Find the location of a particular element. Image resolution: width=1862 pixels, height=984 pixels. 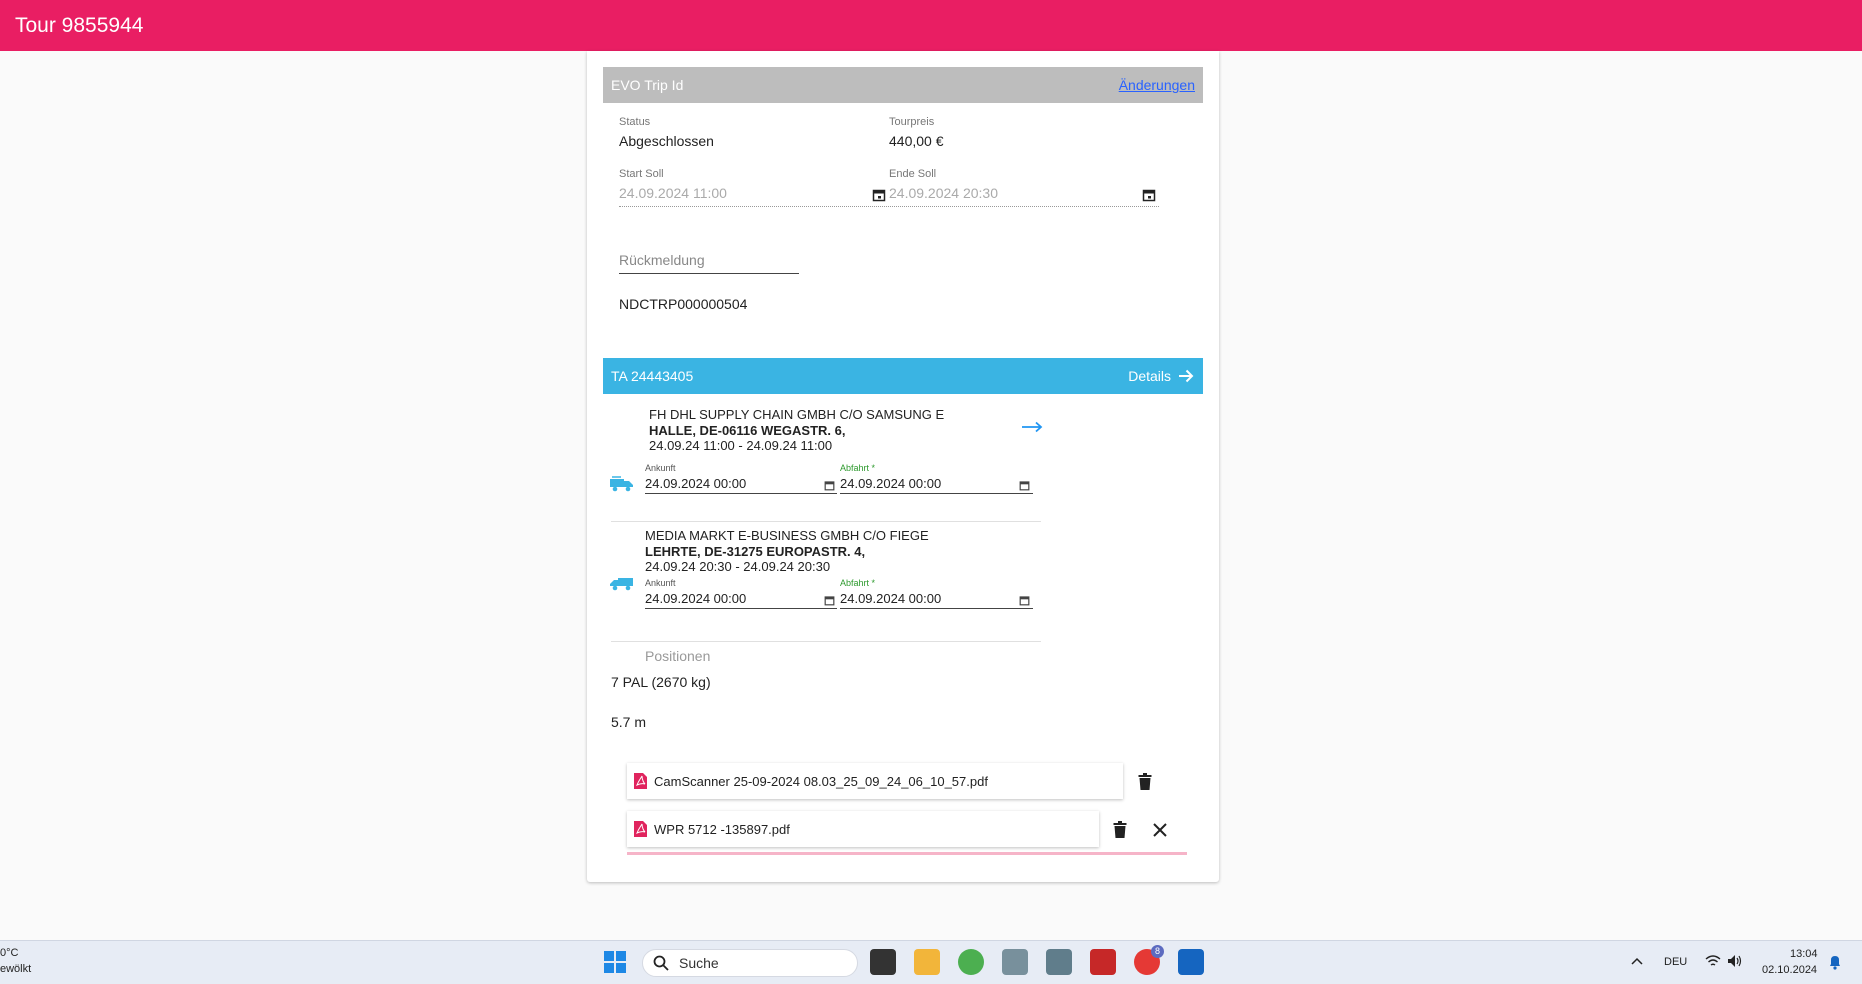

stop-2-departure-input: 24.09.2024 00:00 is located at coordinates (890, 598).